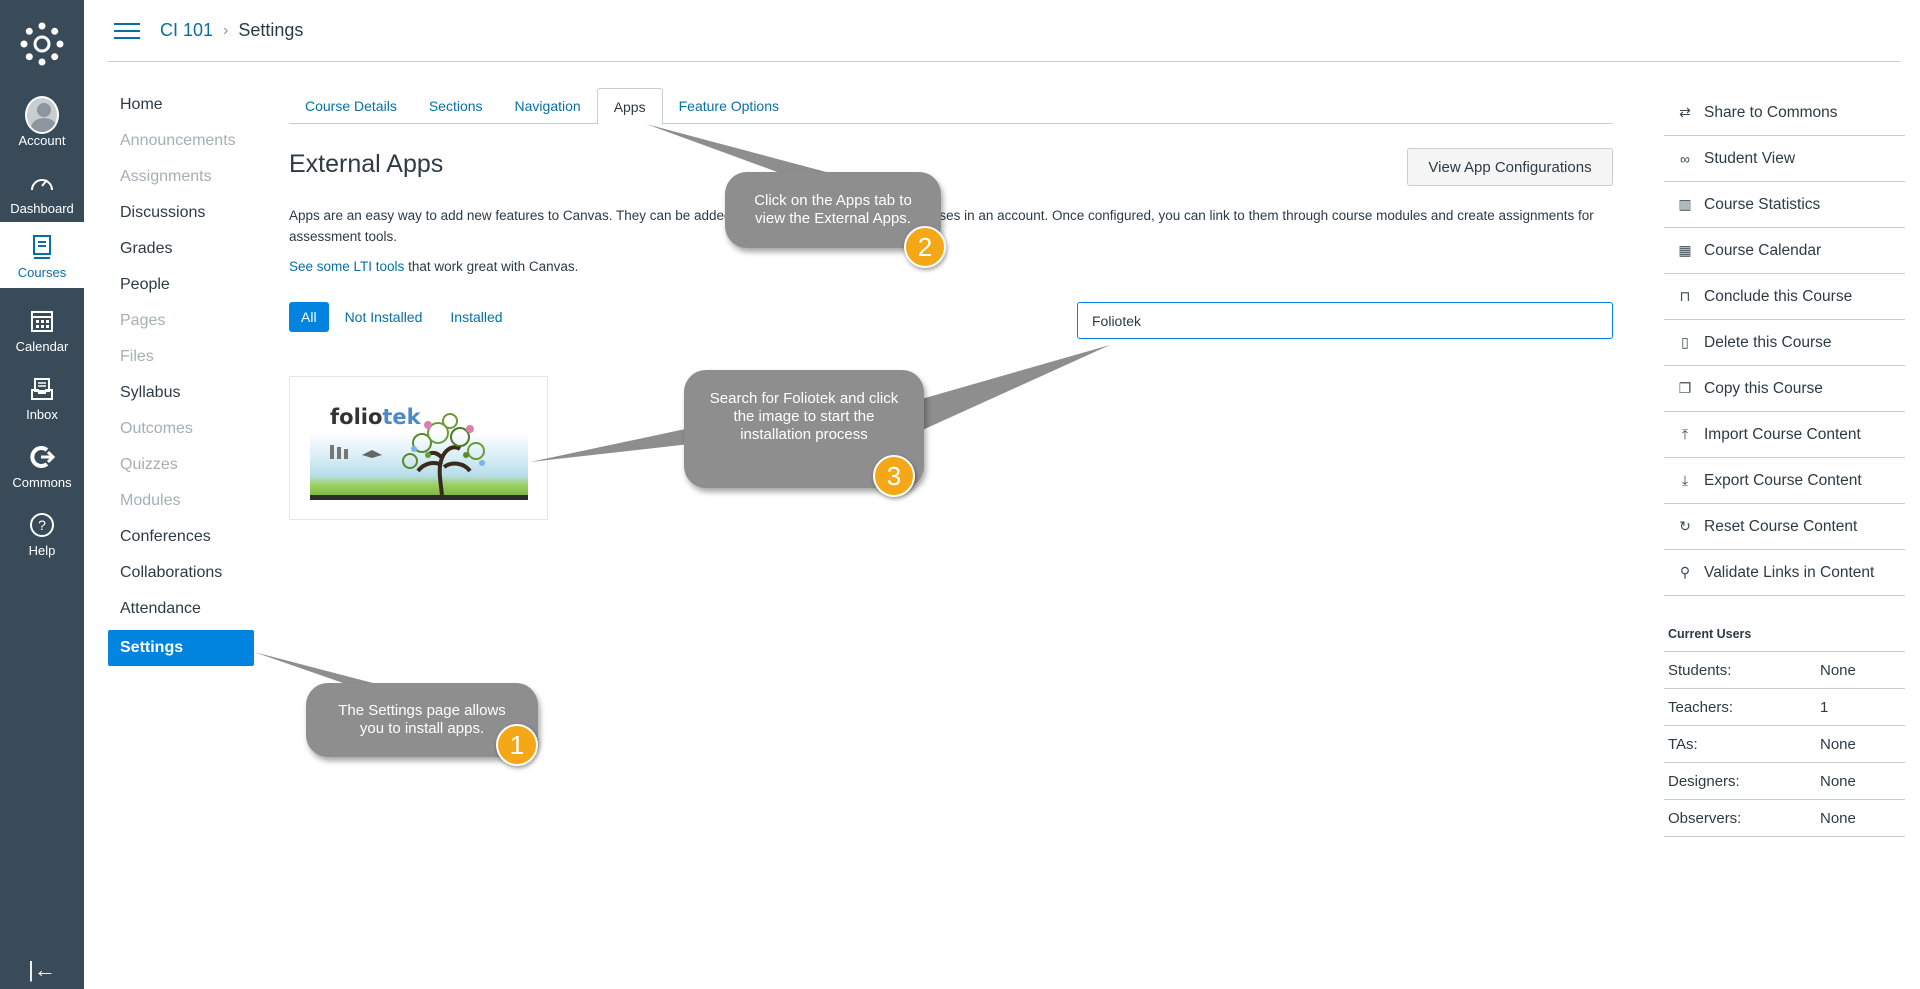 The height and width of the screenshot is (989, 1920). What do you see at coordinates (42, 321) in the screenshot?
I see `calendar-icon` at bounding box center [42, 321].